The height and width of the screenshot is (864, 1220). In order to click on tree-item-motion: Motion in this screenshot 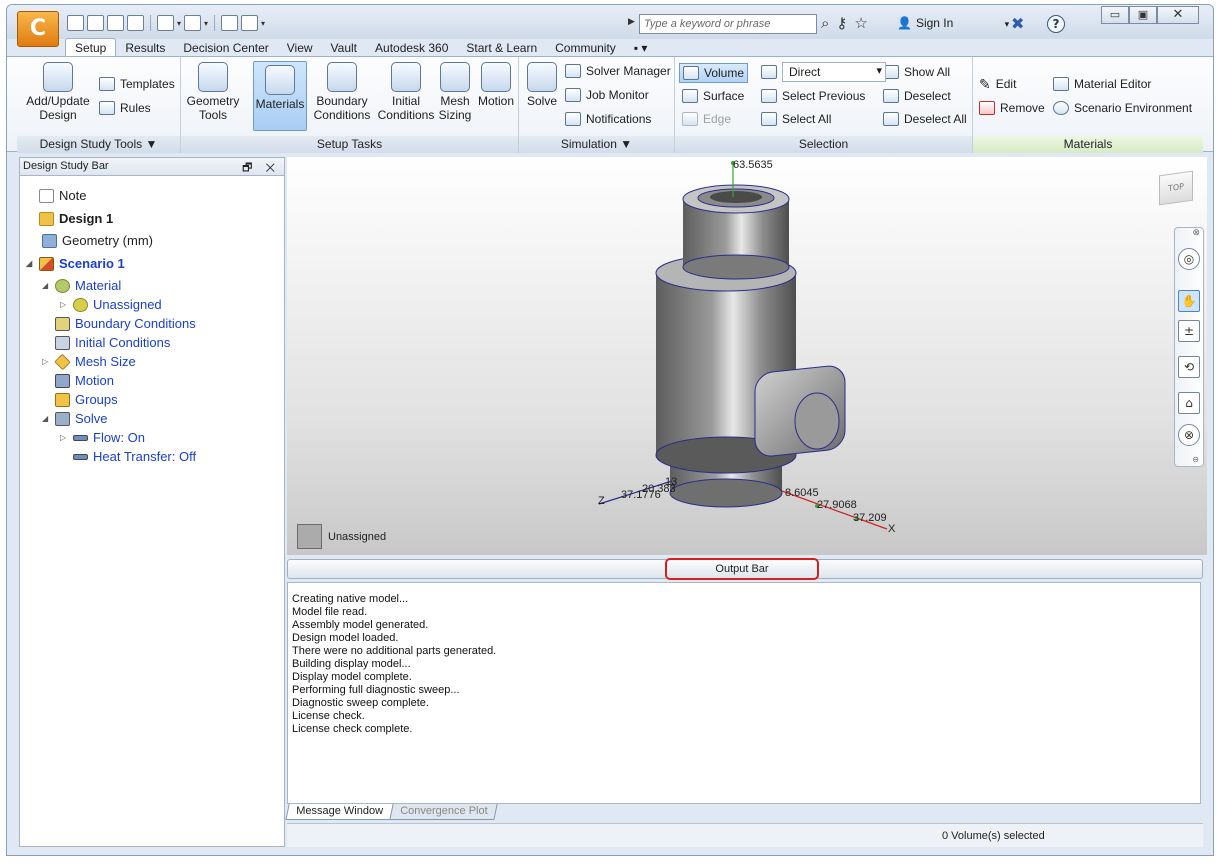, I will do `click(84, 380)`.